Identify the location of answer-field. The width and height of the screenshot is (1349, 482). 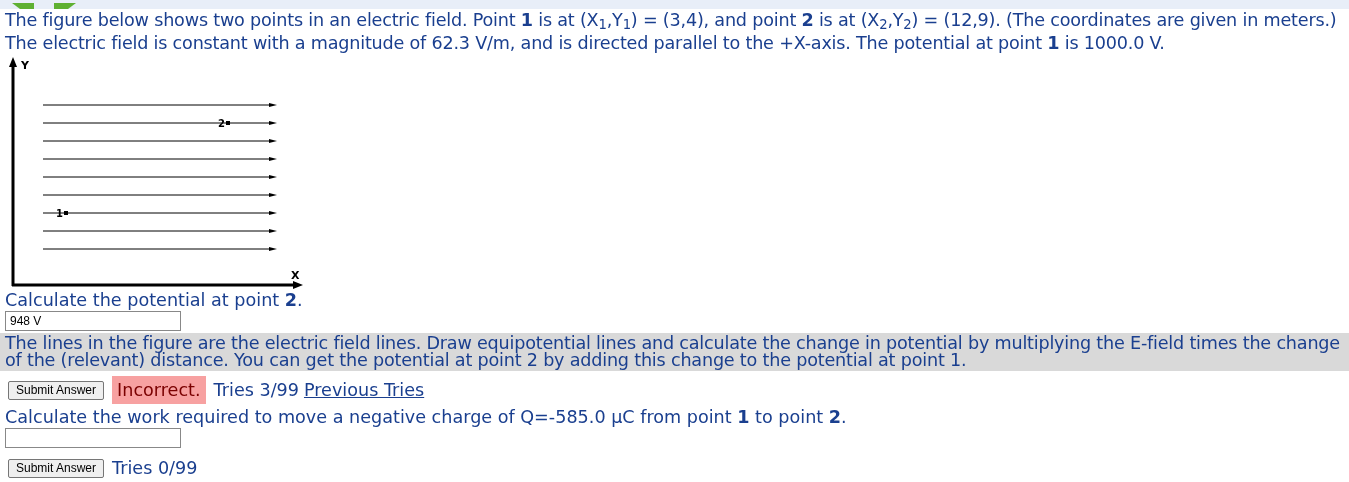
(93, 438).